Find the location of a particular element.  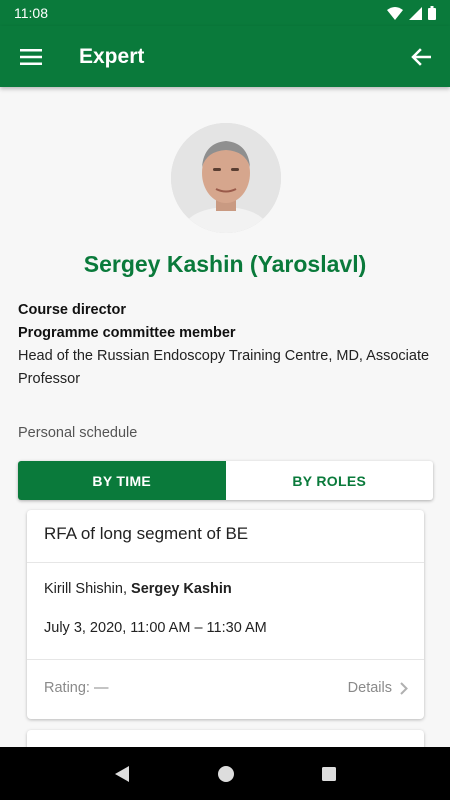

details-link: Details is located at coordinates (378, 688).